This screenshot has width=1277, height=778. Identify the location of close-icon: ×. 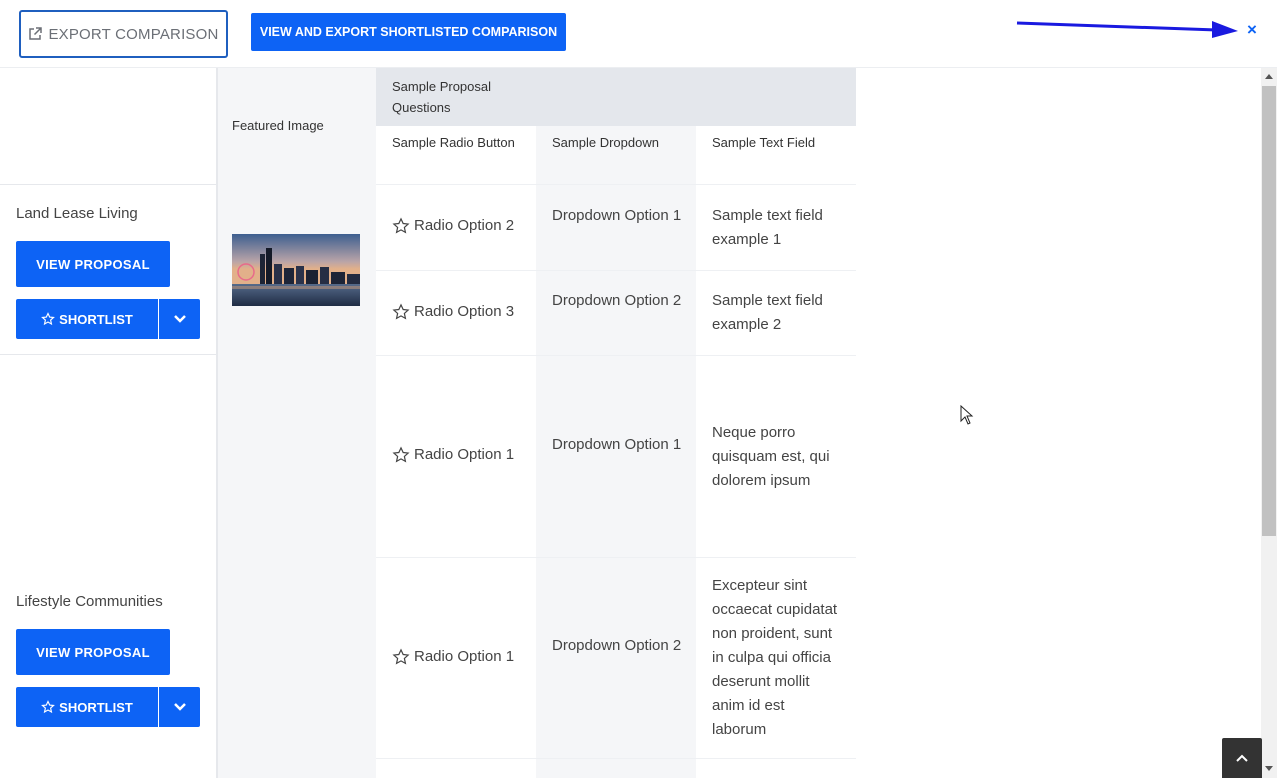
(1252, 30).